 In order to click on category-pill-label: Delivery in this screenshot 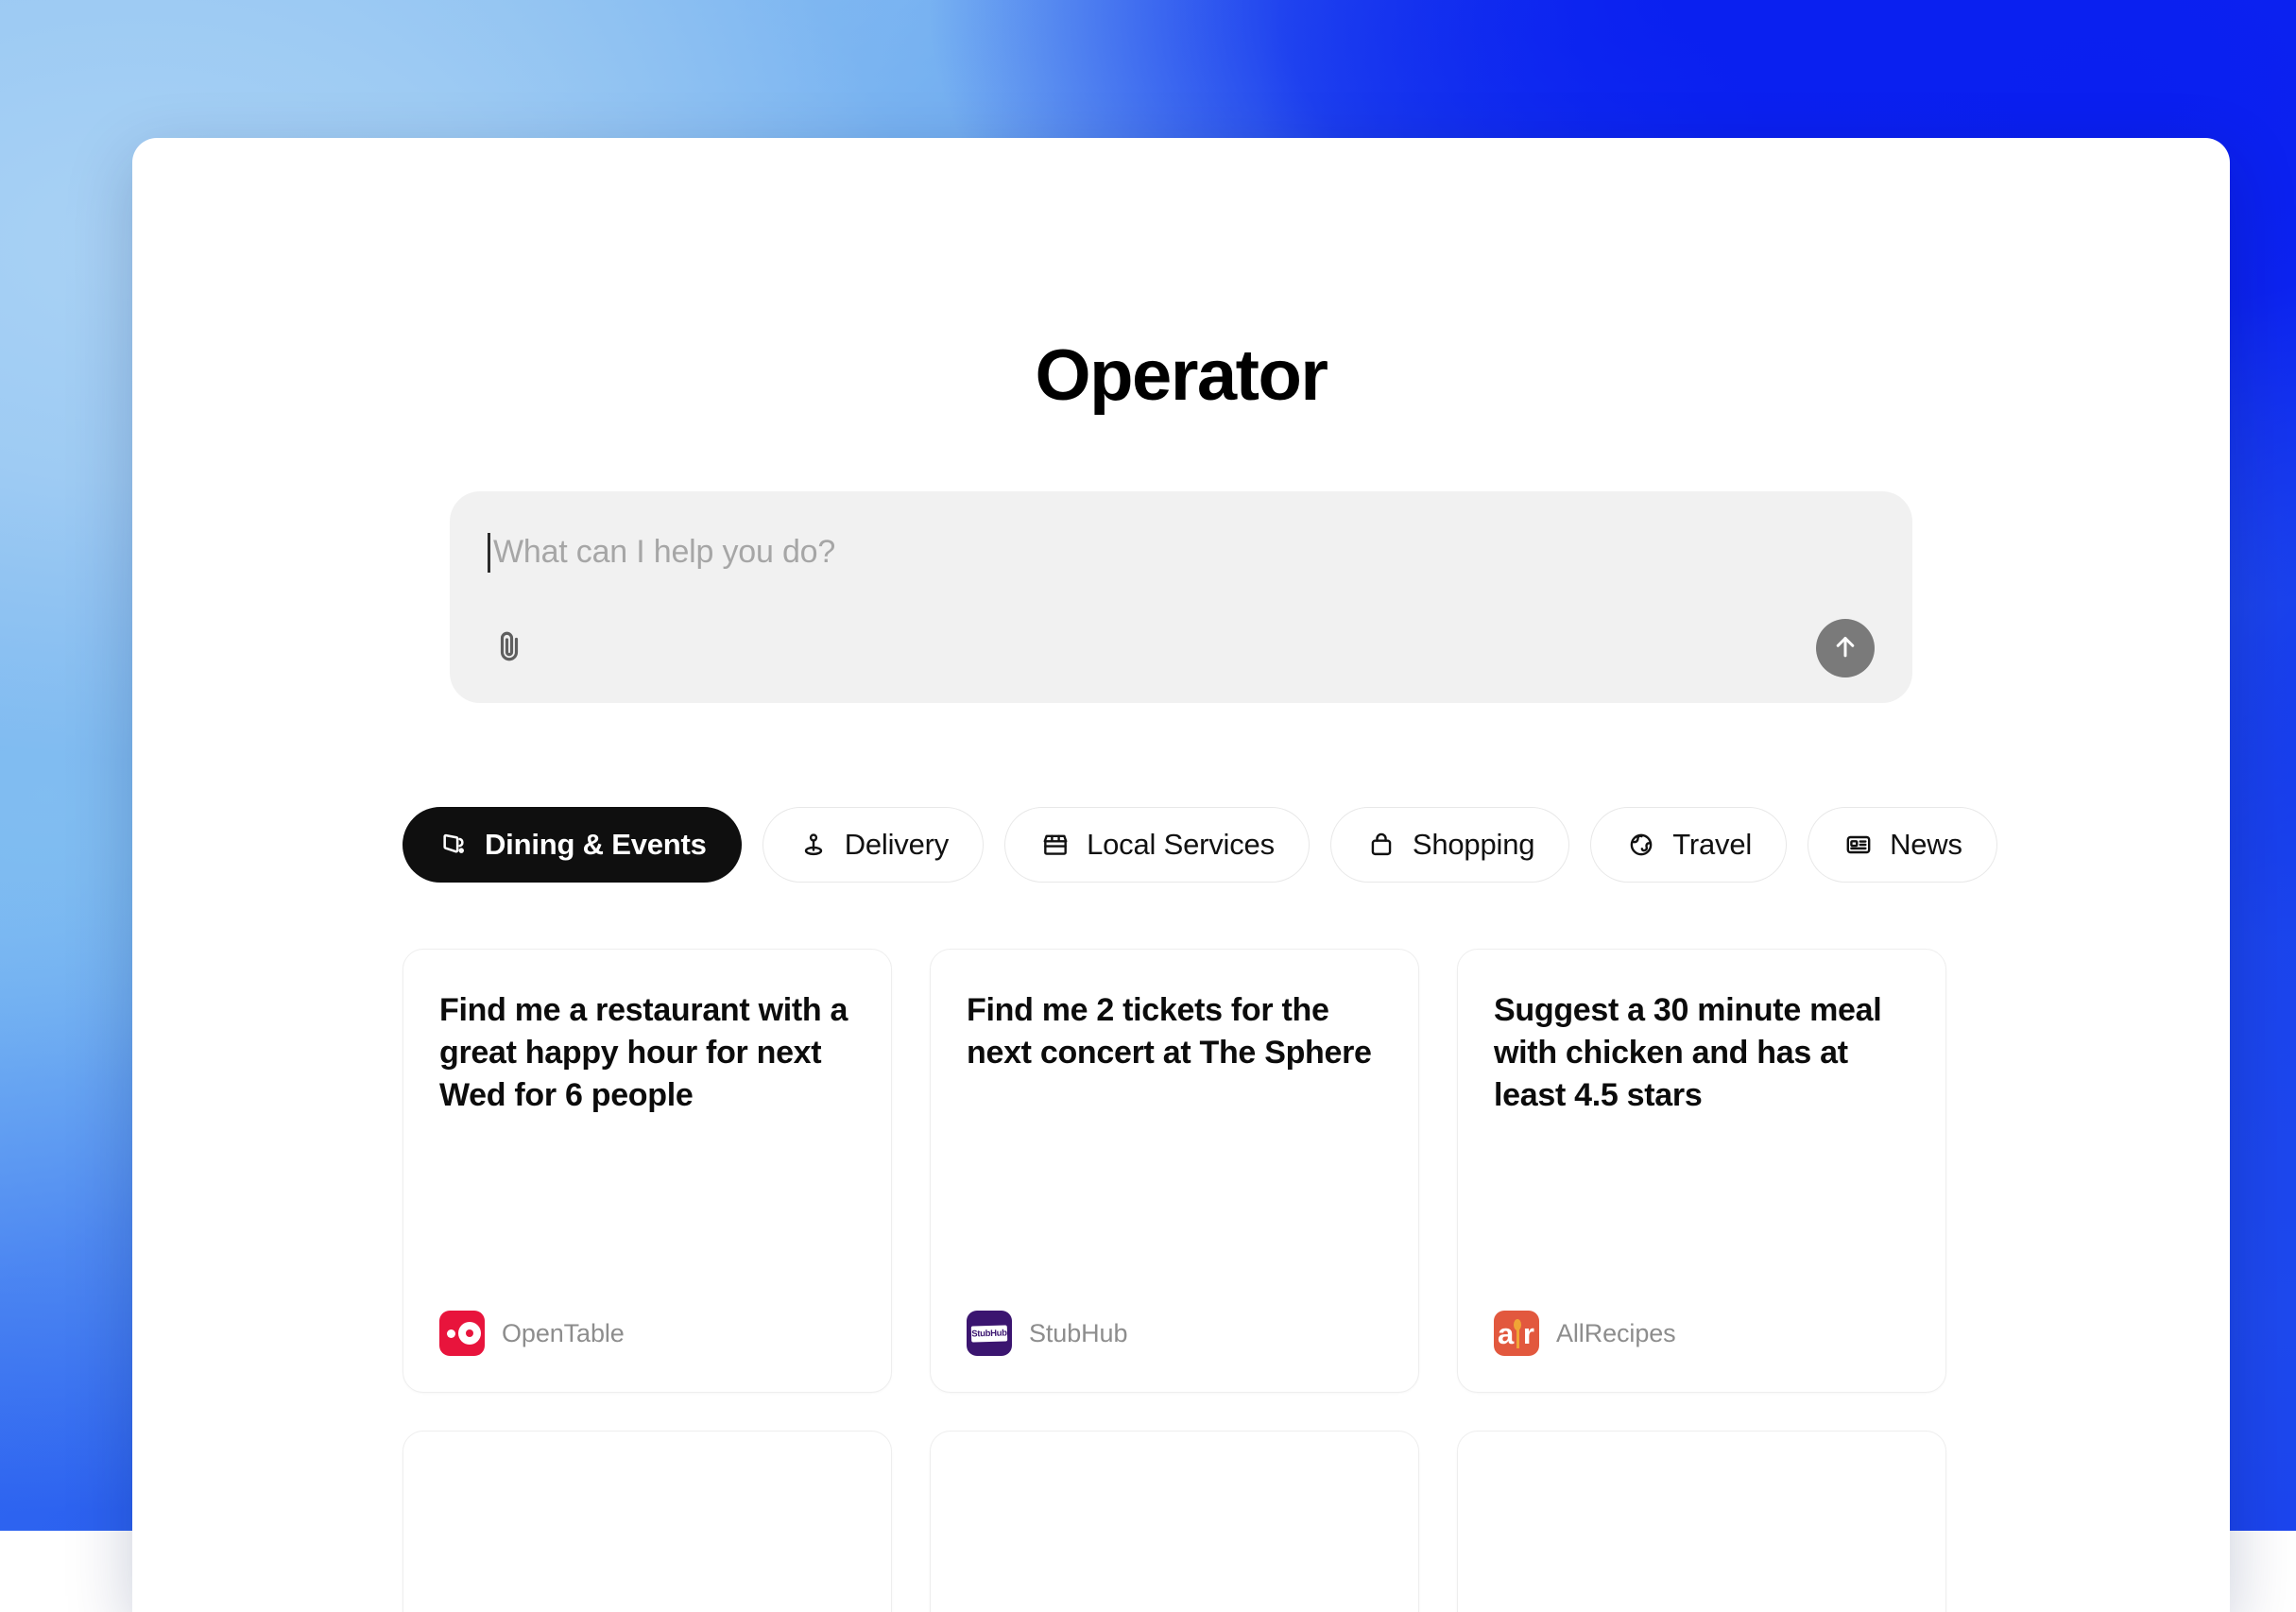, I will do `click(897, 845)`.